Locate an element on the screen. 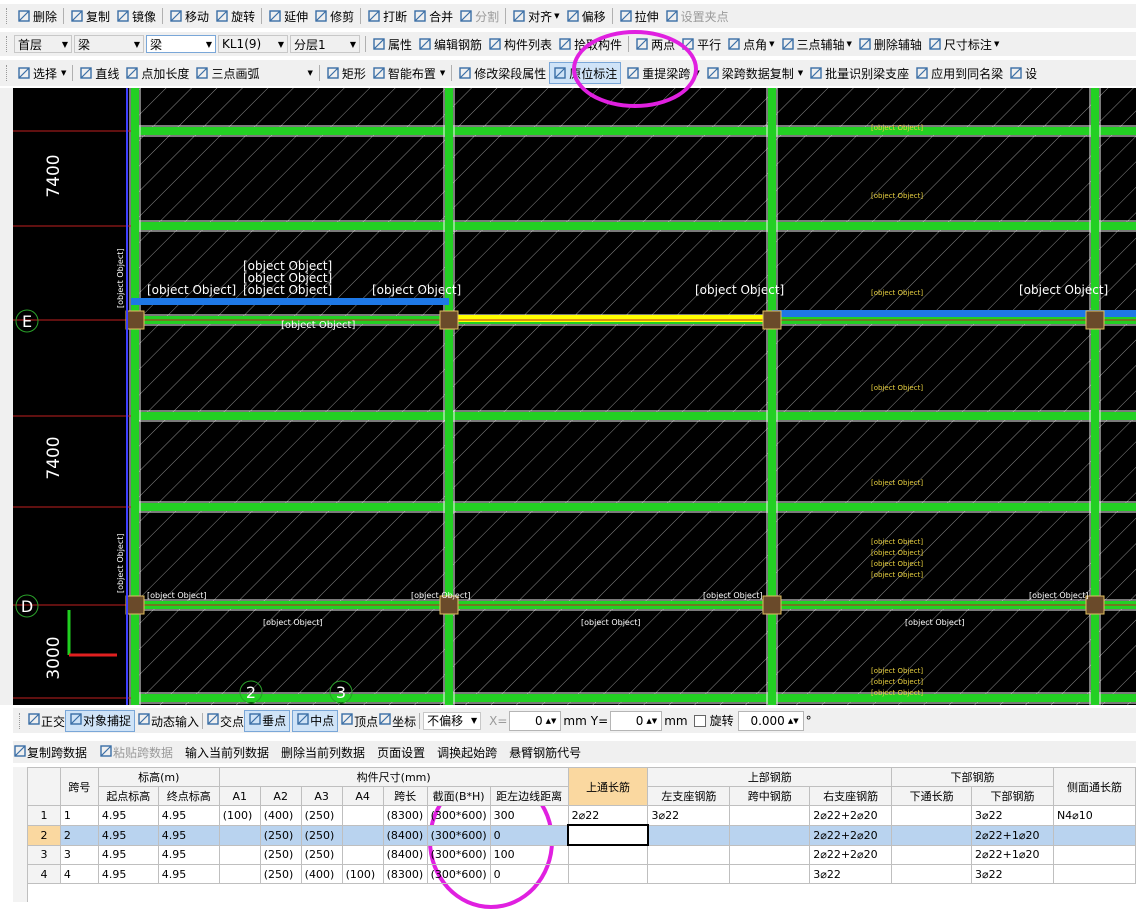 Image resolution: width=1136 pixels, height=909 pixels. snap-perpendicular-toggle: 垂点 is located at coordinates (267, 720).